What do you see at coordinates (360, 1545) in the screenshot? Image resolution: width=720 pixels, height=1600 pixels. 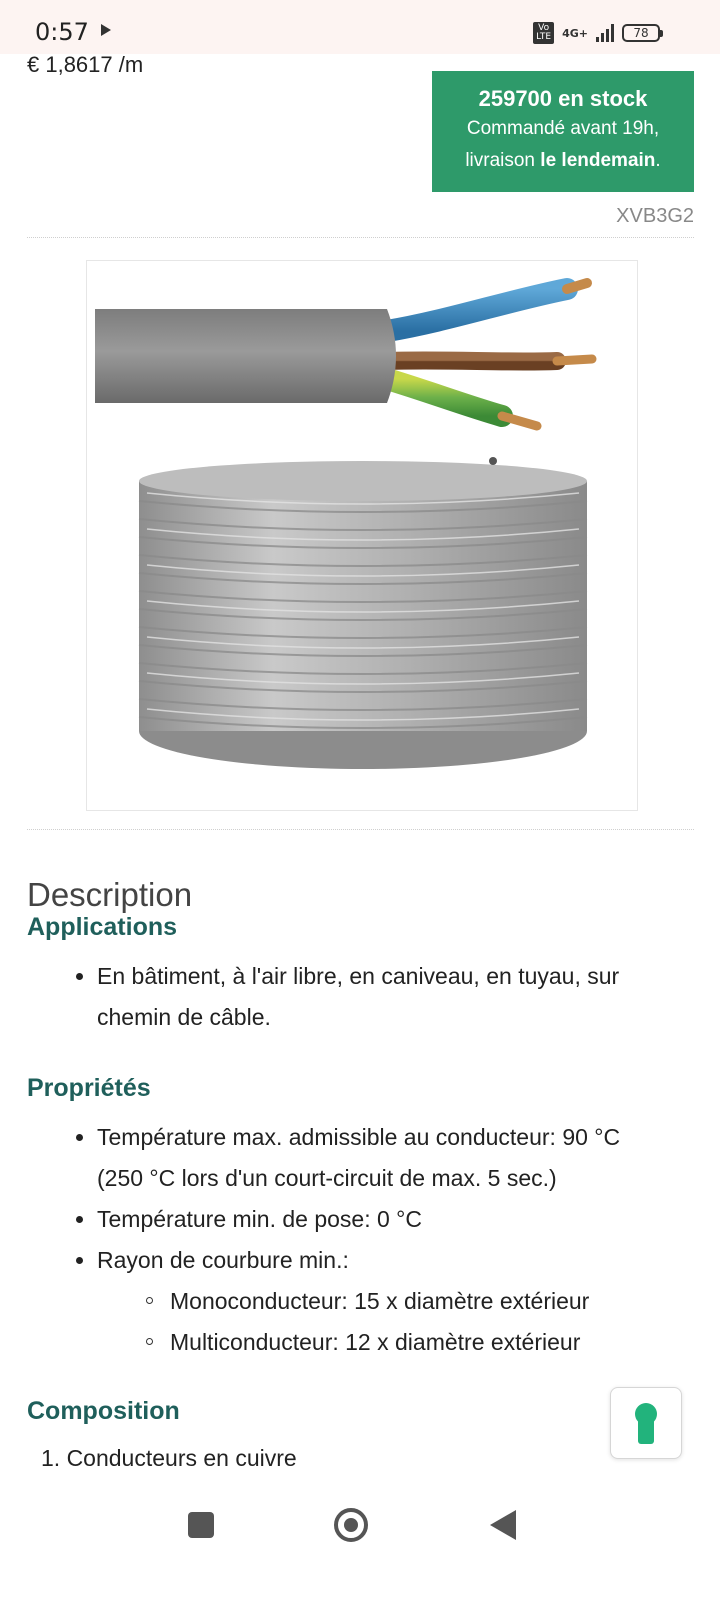 I see `navigation-bar` at bounding box center [360, 1545].